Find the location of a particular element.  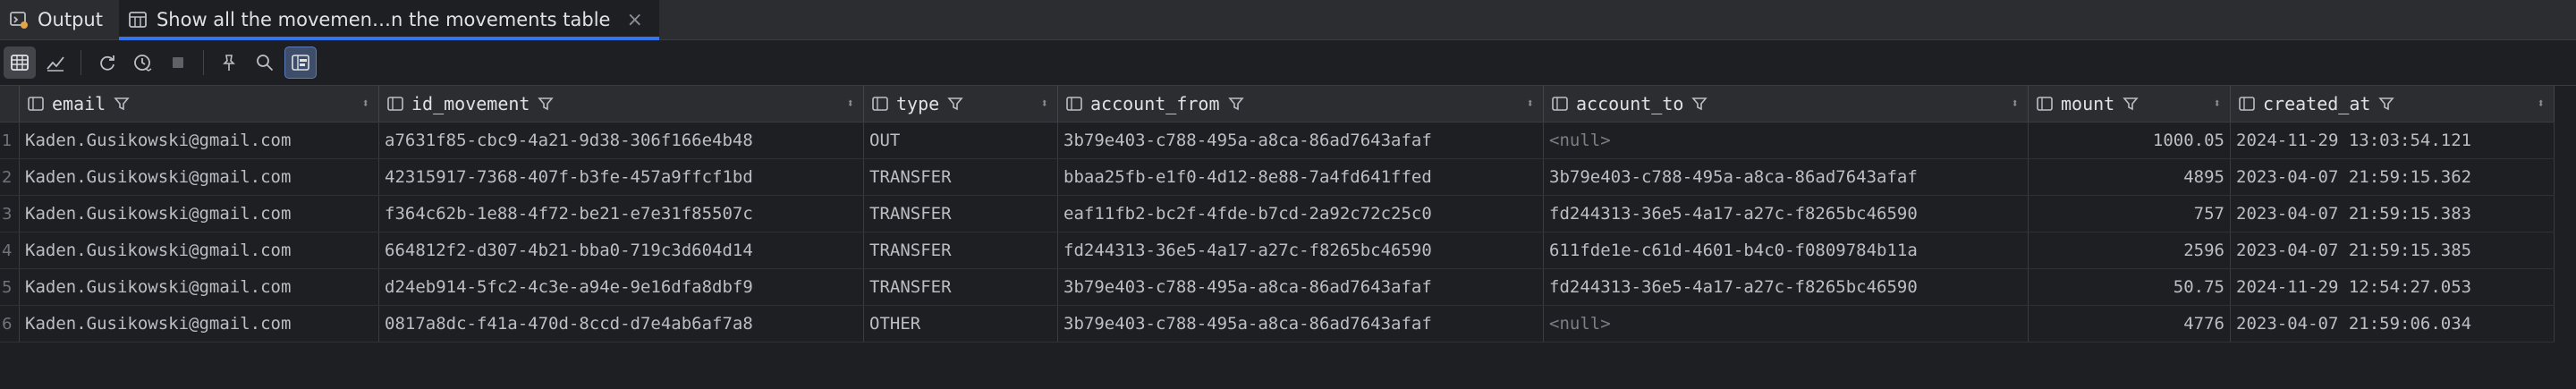

table-cell-type: OTHER is located at coordinates (961, 324).